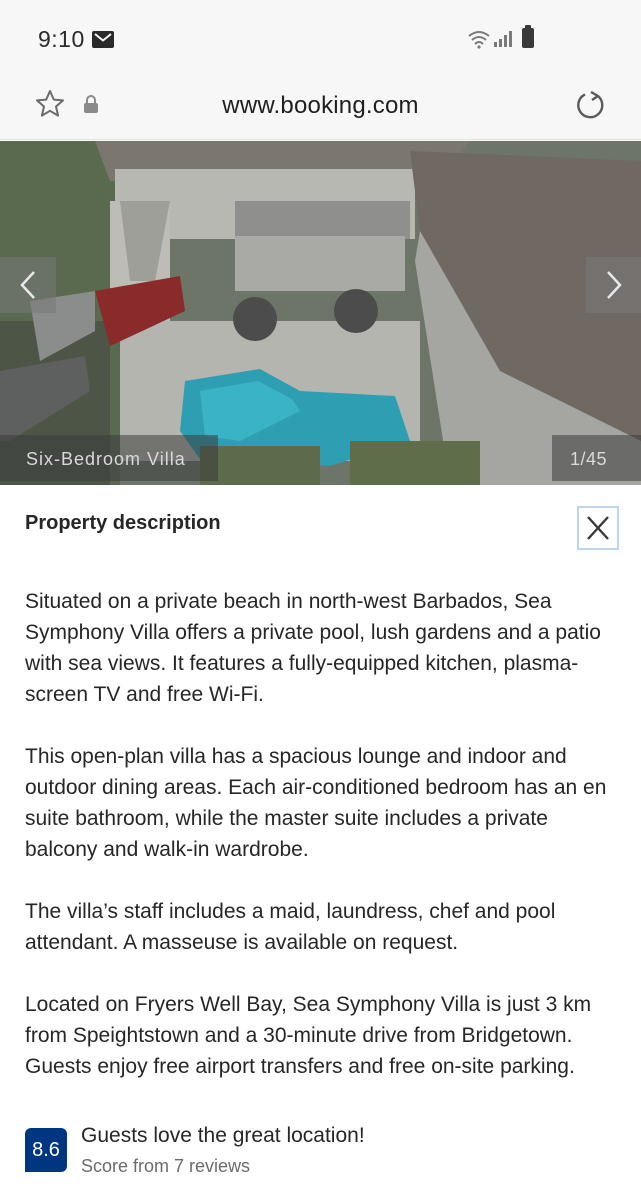 This screenshot has height=1200, width=641. I want to click on url-text: www.booking.com, so click(320, 106).